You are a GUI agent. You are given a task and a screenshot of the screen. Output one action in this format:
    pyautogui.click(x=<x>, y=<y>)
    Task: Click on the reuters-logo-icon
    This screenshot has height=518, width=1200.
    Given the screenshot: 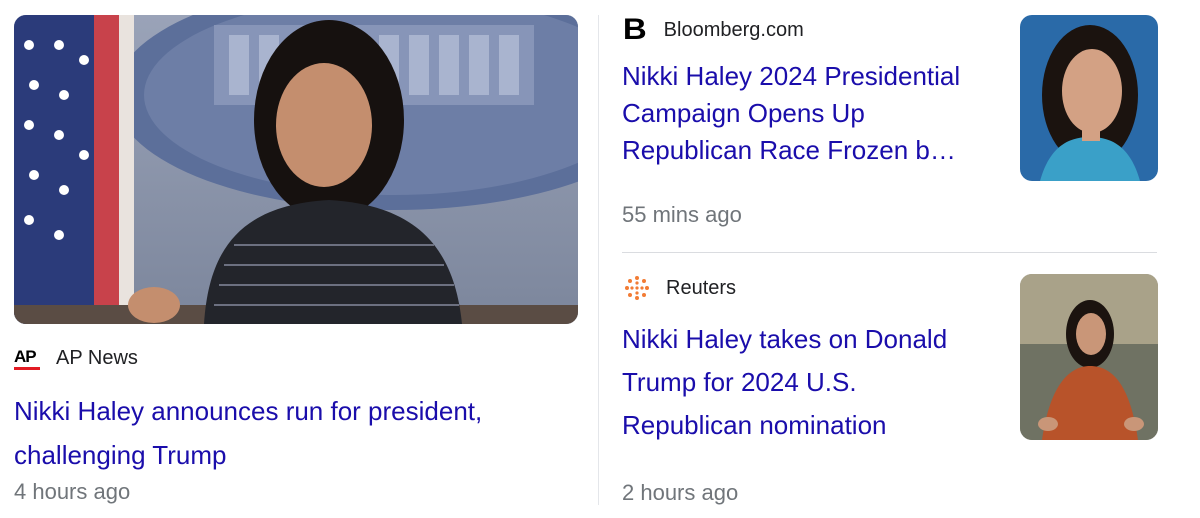 What is the action you would take?
    pyautogui.click(x=637, y=288)
    